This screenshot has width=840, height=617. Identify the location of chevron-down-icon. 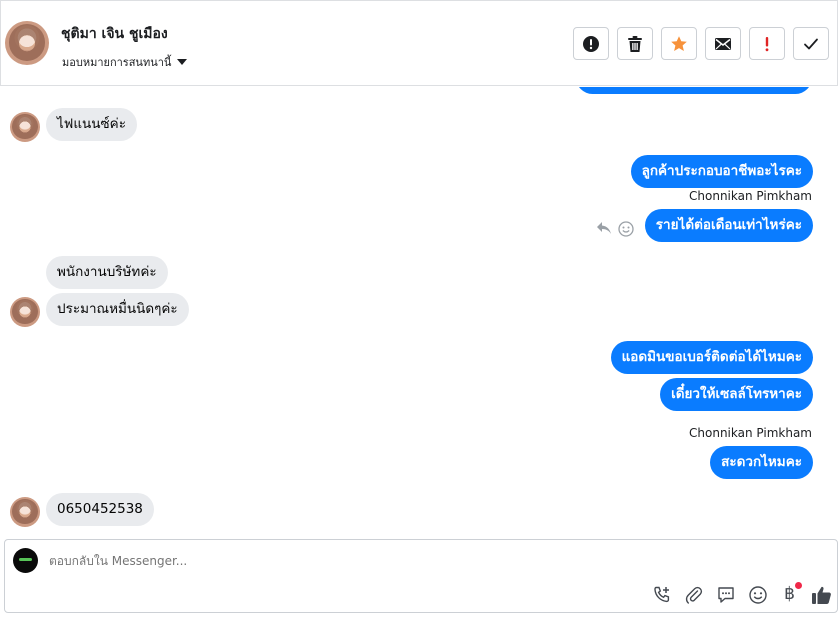
(182, 62).